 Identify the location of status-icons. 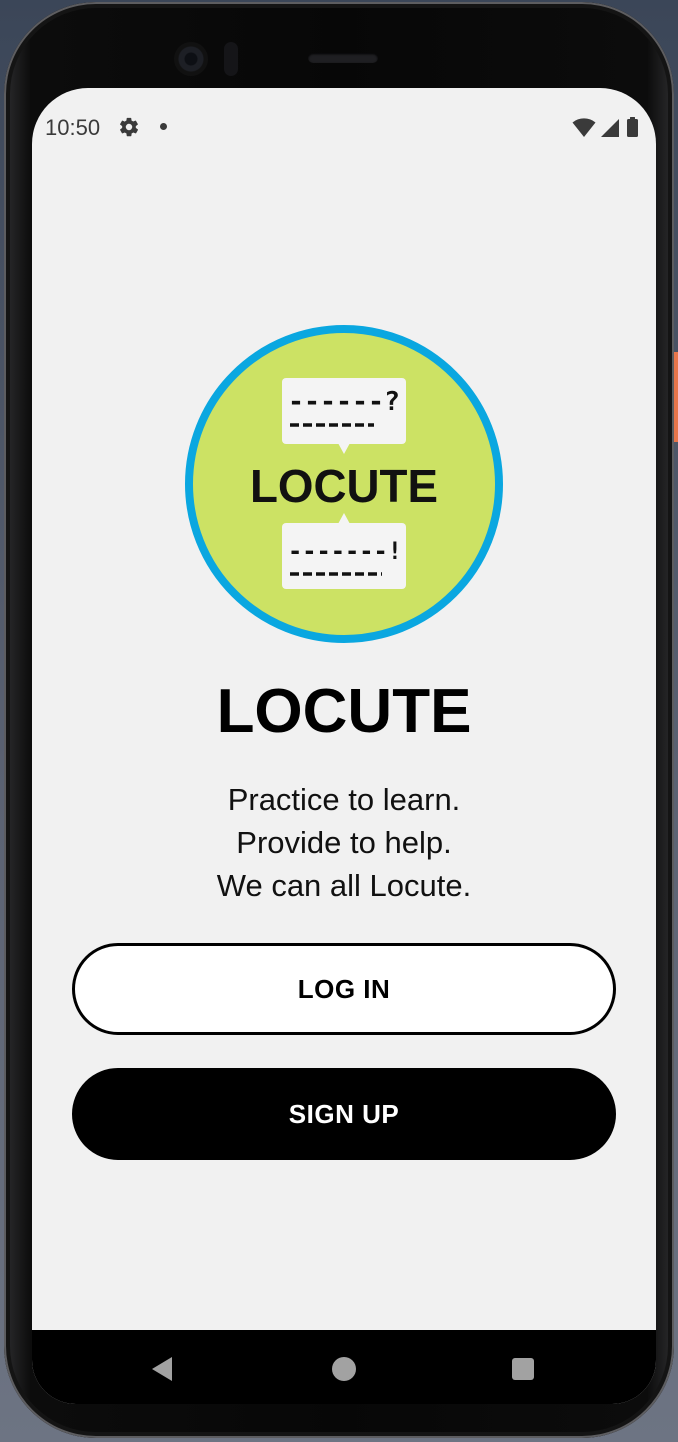
(605, 127).